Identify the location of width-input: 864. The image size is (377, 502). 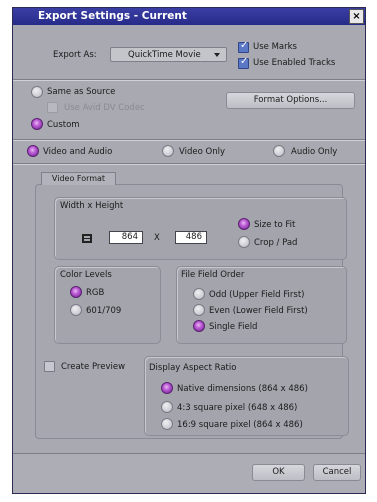
(126, 237).